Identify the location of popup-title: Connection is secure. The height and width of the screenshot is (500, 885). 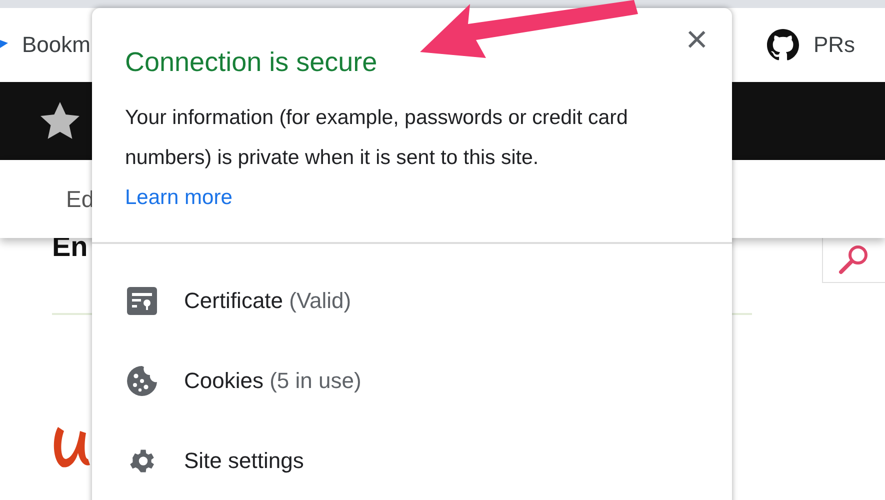
(251, 62).